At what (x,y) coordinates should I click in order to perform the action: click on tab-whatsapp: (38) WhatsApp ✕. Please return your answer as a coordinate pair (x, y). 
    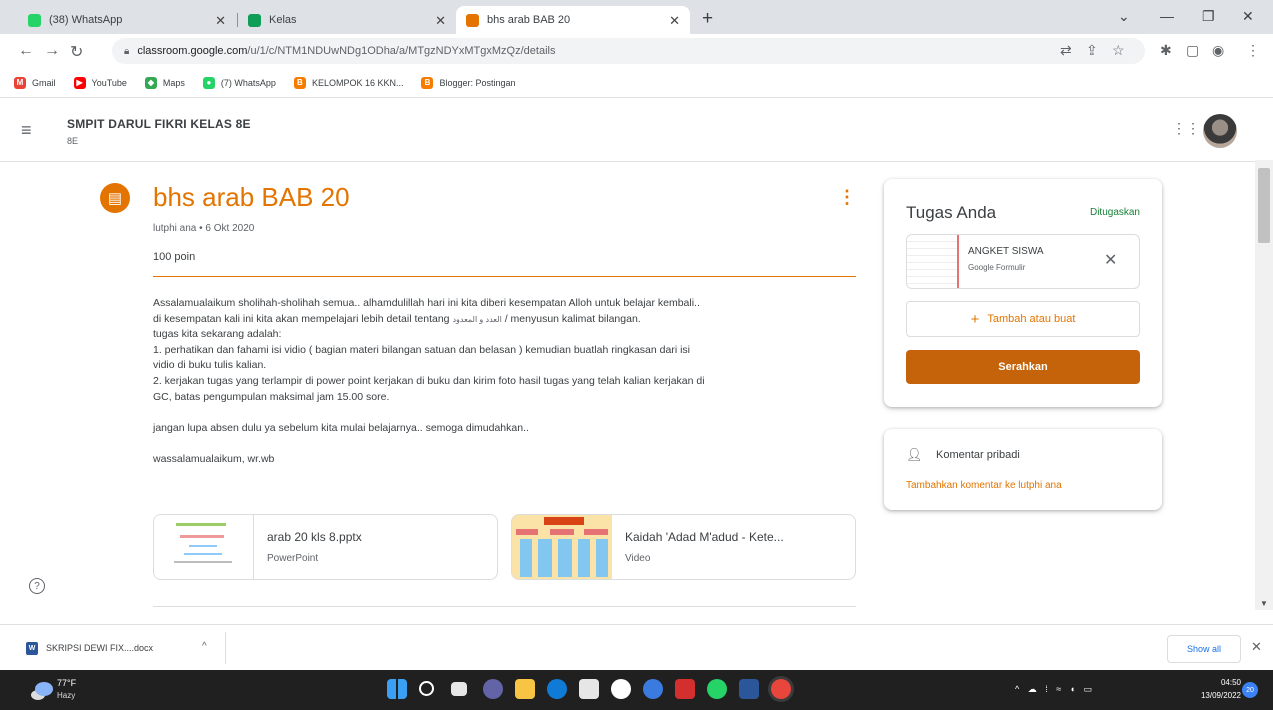
    Looking at the image, I should click on (127, 20).